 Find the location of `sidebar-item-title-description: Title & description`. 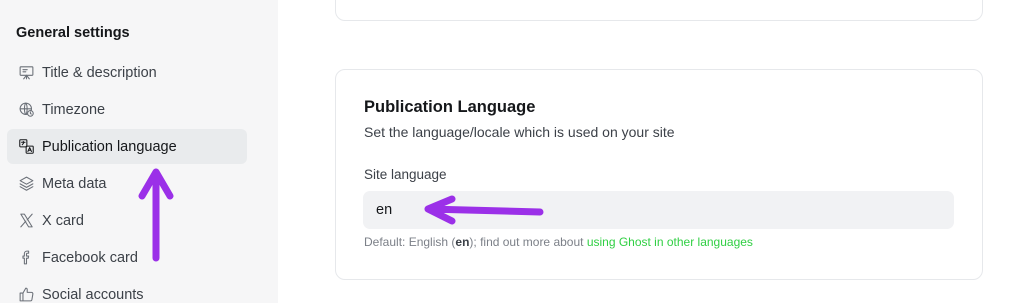

sidebar-item-title-description: Title & description is located at coordinates (127, 72).